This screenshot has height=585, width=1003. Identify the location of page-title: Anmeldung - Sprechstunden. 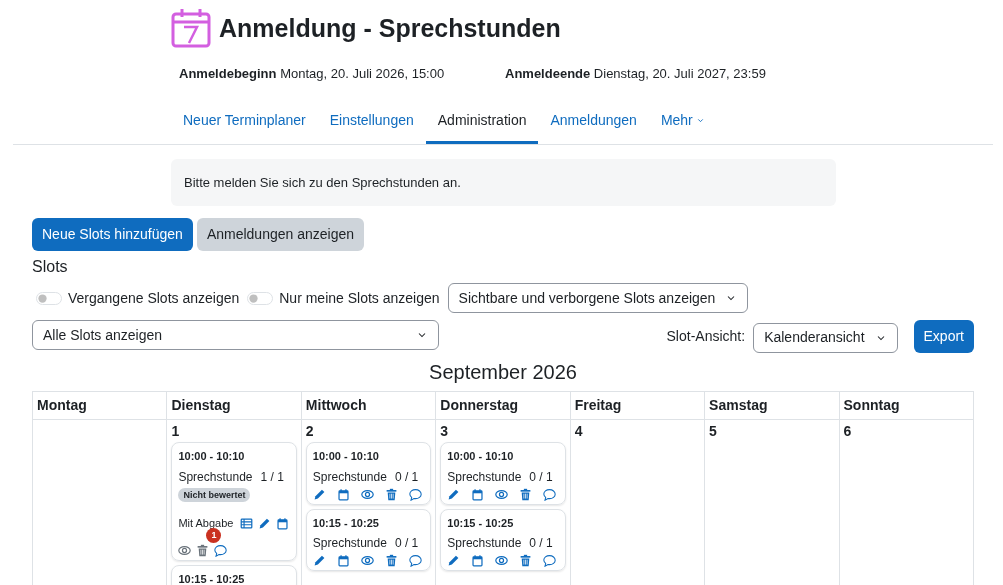
(390, 28).